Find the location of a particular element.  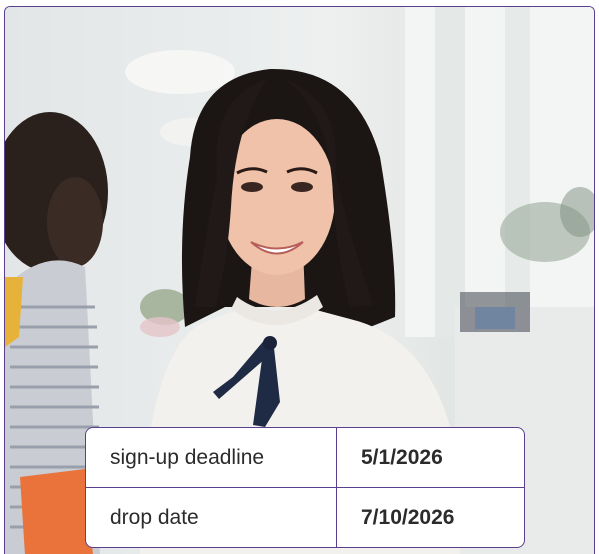

table-row: drop date 7/10/2026 is located at coordinates (305, 517).